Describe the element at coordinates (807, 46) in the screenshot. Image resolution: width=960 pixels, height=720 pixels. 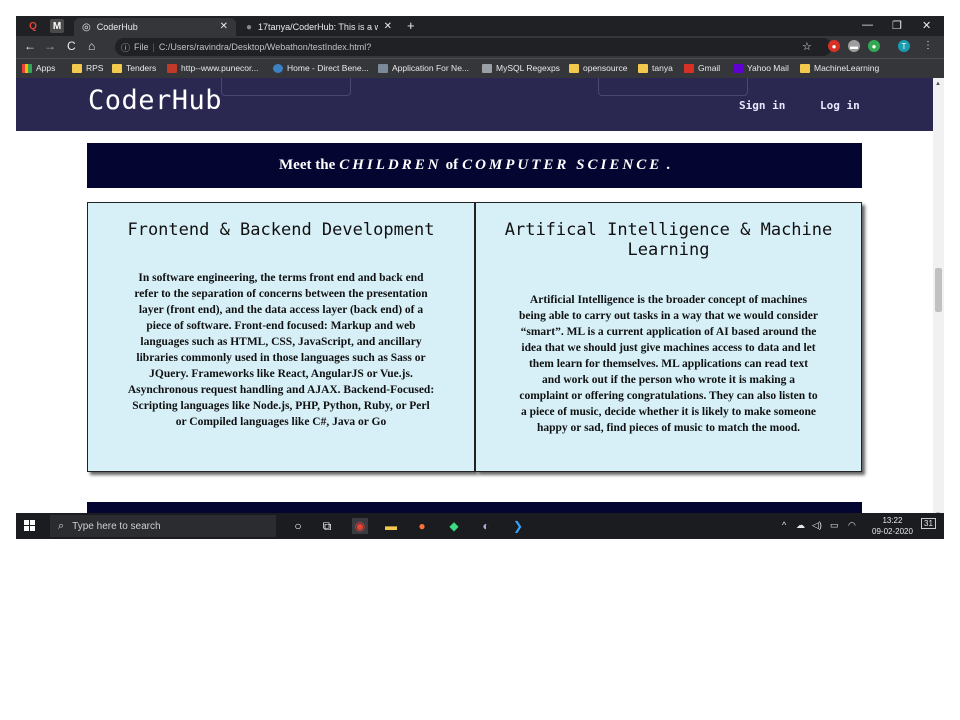
I see `bookmark-star-icon: ☆` at that location.